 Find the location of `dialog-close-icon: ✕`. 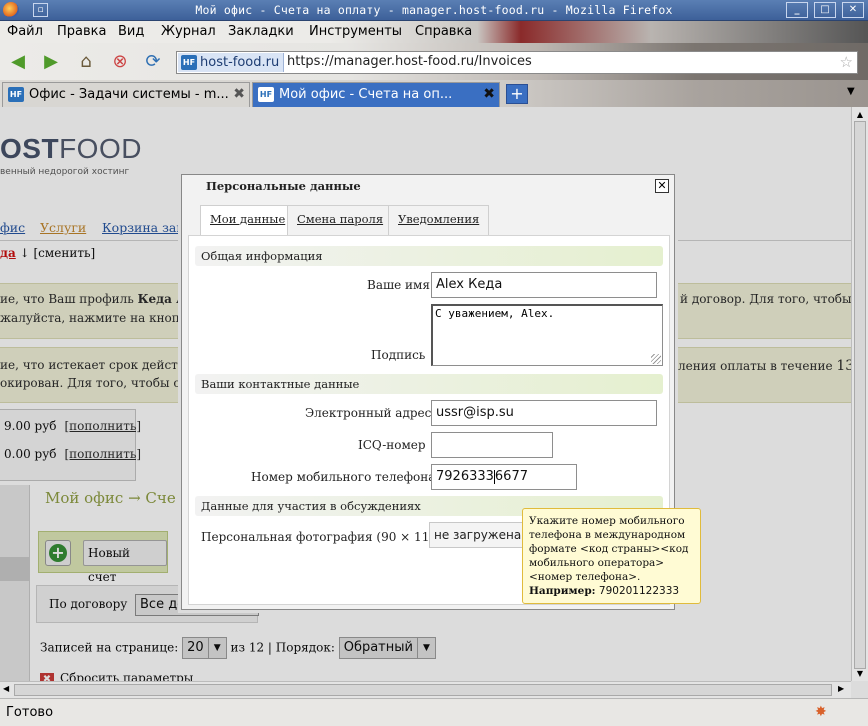

dialog-close-icon: ✕ is located at coordinates (662, 186).